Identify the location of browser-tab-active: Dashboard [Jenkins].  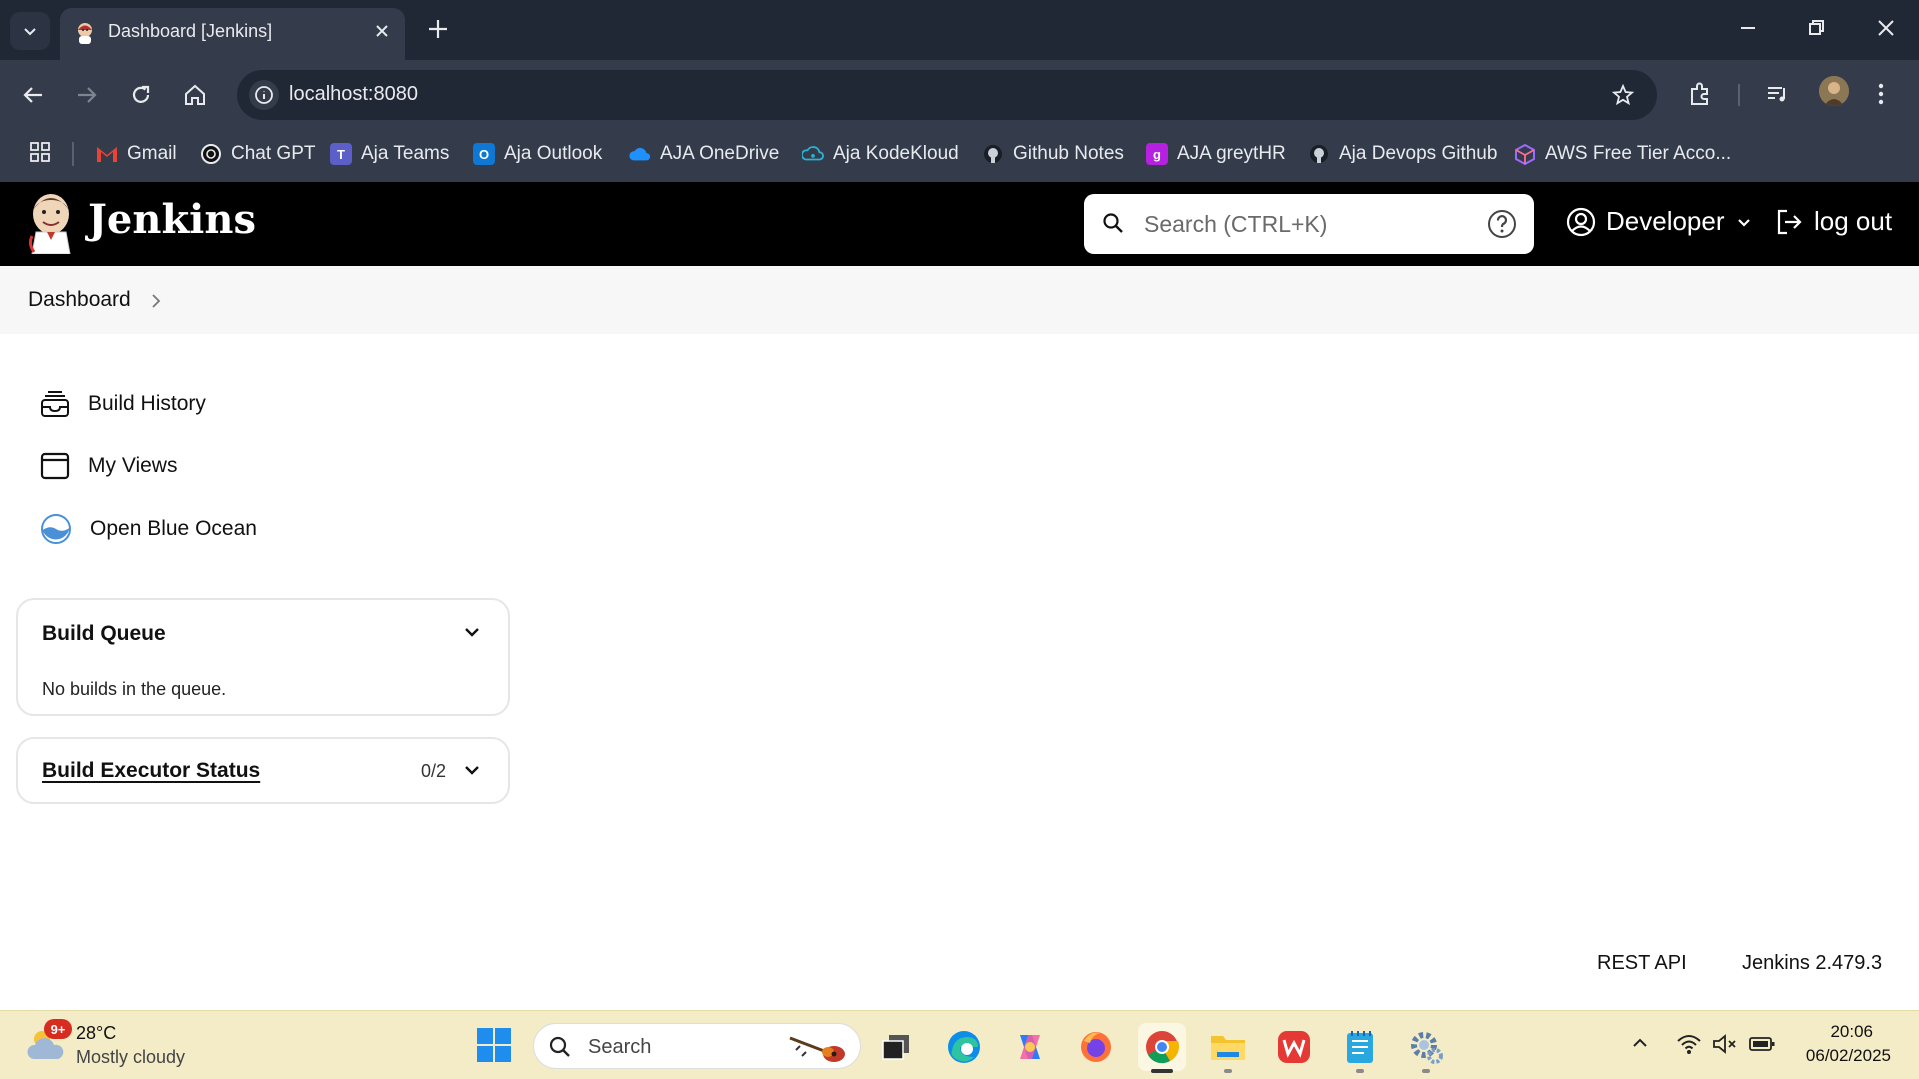
(232, 34).